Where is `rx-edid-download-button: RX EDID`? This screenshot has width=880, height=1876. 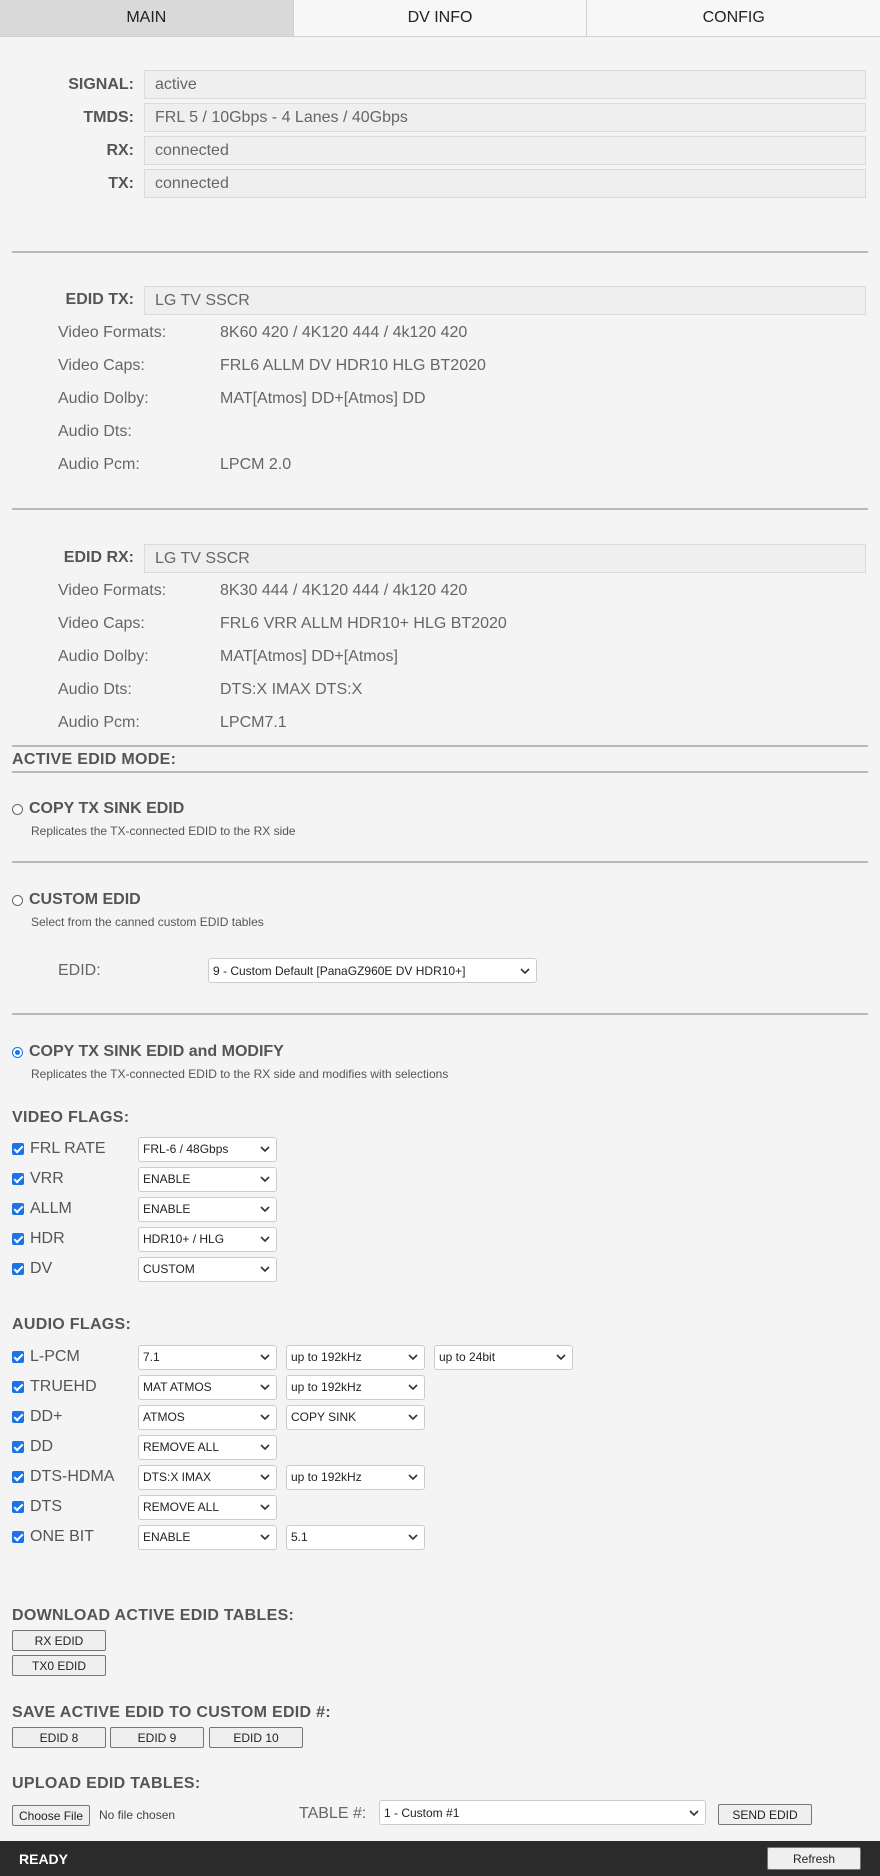 rx-edid-download-button: RX EDID is located at coordinates (59, 1640).